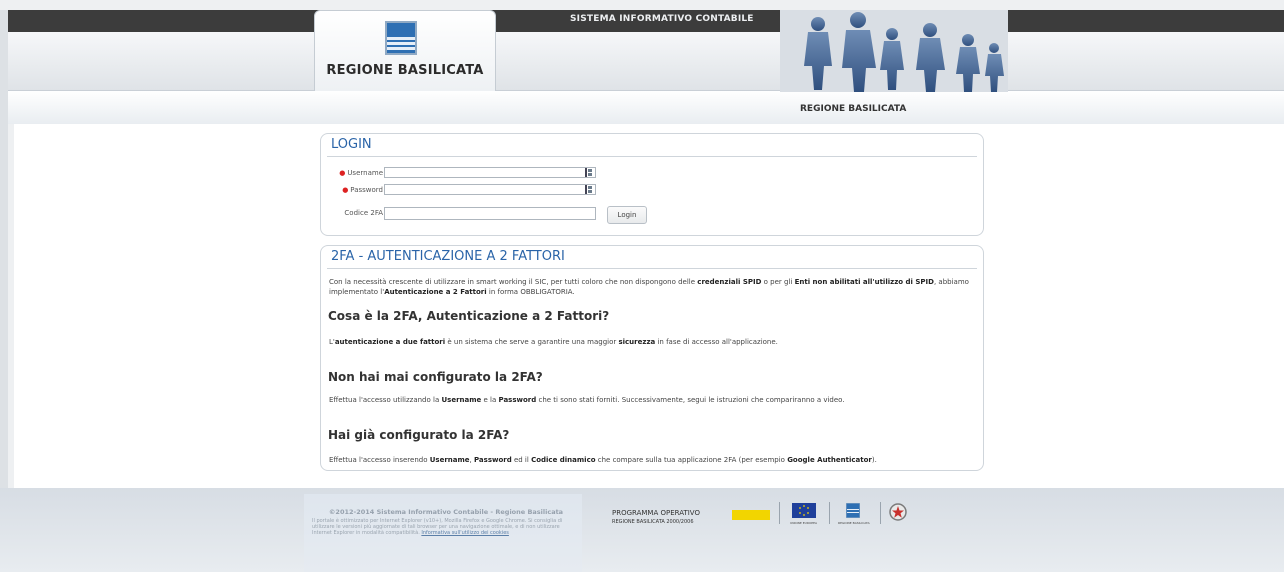 The height and width of the screenshot is (572, 1284). What do you see at coordinates (390, 342) in the screenshot?
I see `paragraph-bold: autenticazione a due fattori` at bounding box center [390, 342].